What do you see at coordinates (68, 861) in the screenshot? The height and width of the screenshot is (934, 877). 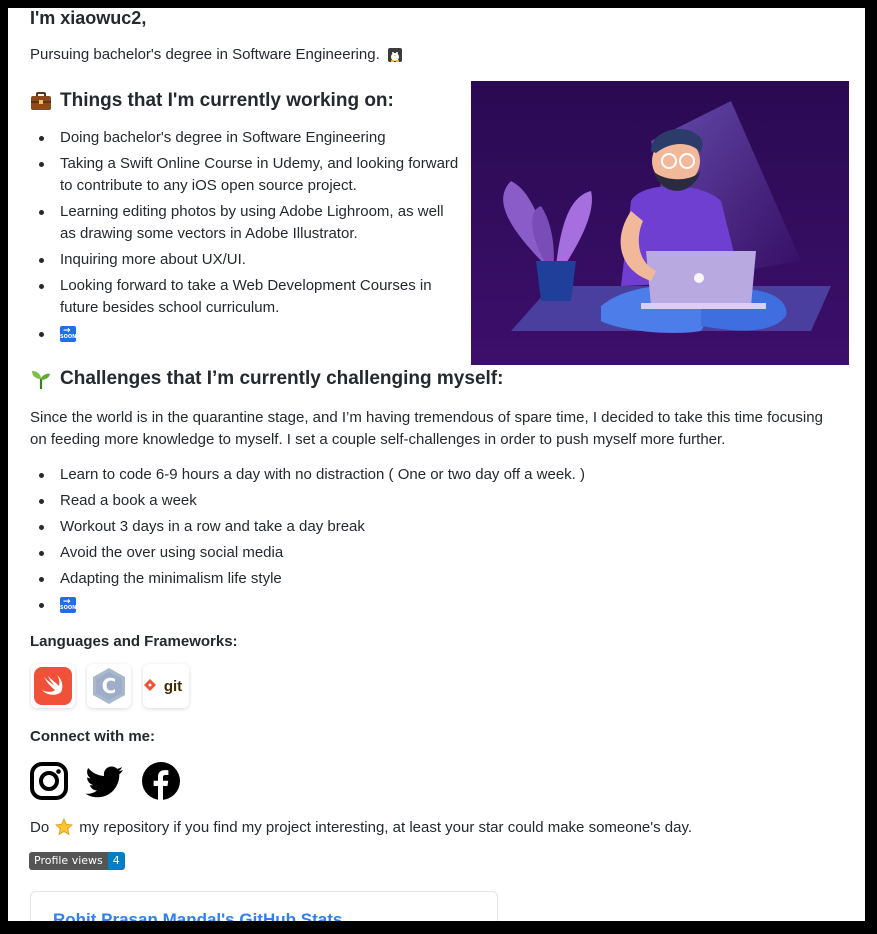 I see `badge-label: Profile views` at bounding box center [68, 861].